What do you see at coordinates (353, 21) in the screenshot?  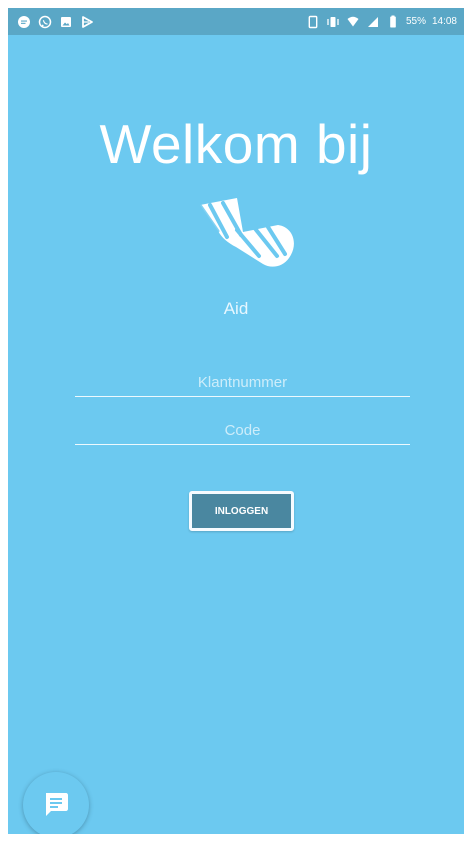 I see `wifi-icon` at bounding box center [353, 21].